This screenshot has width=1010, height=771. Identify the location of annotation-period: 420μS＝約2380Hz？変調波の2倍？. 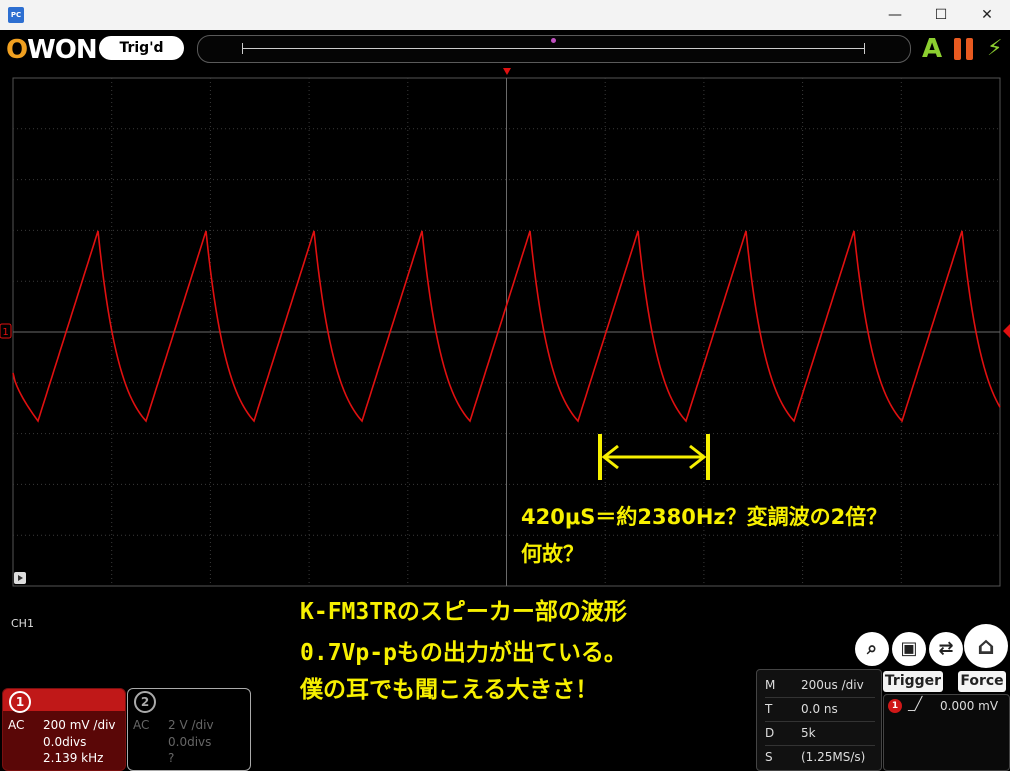
(704, 517).